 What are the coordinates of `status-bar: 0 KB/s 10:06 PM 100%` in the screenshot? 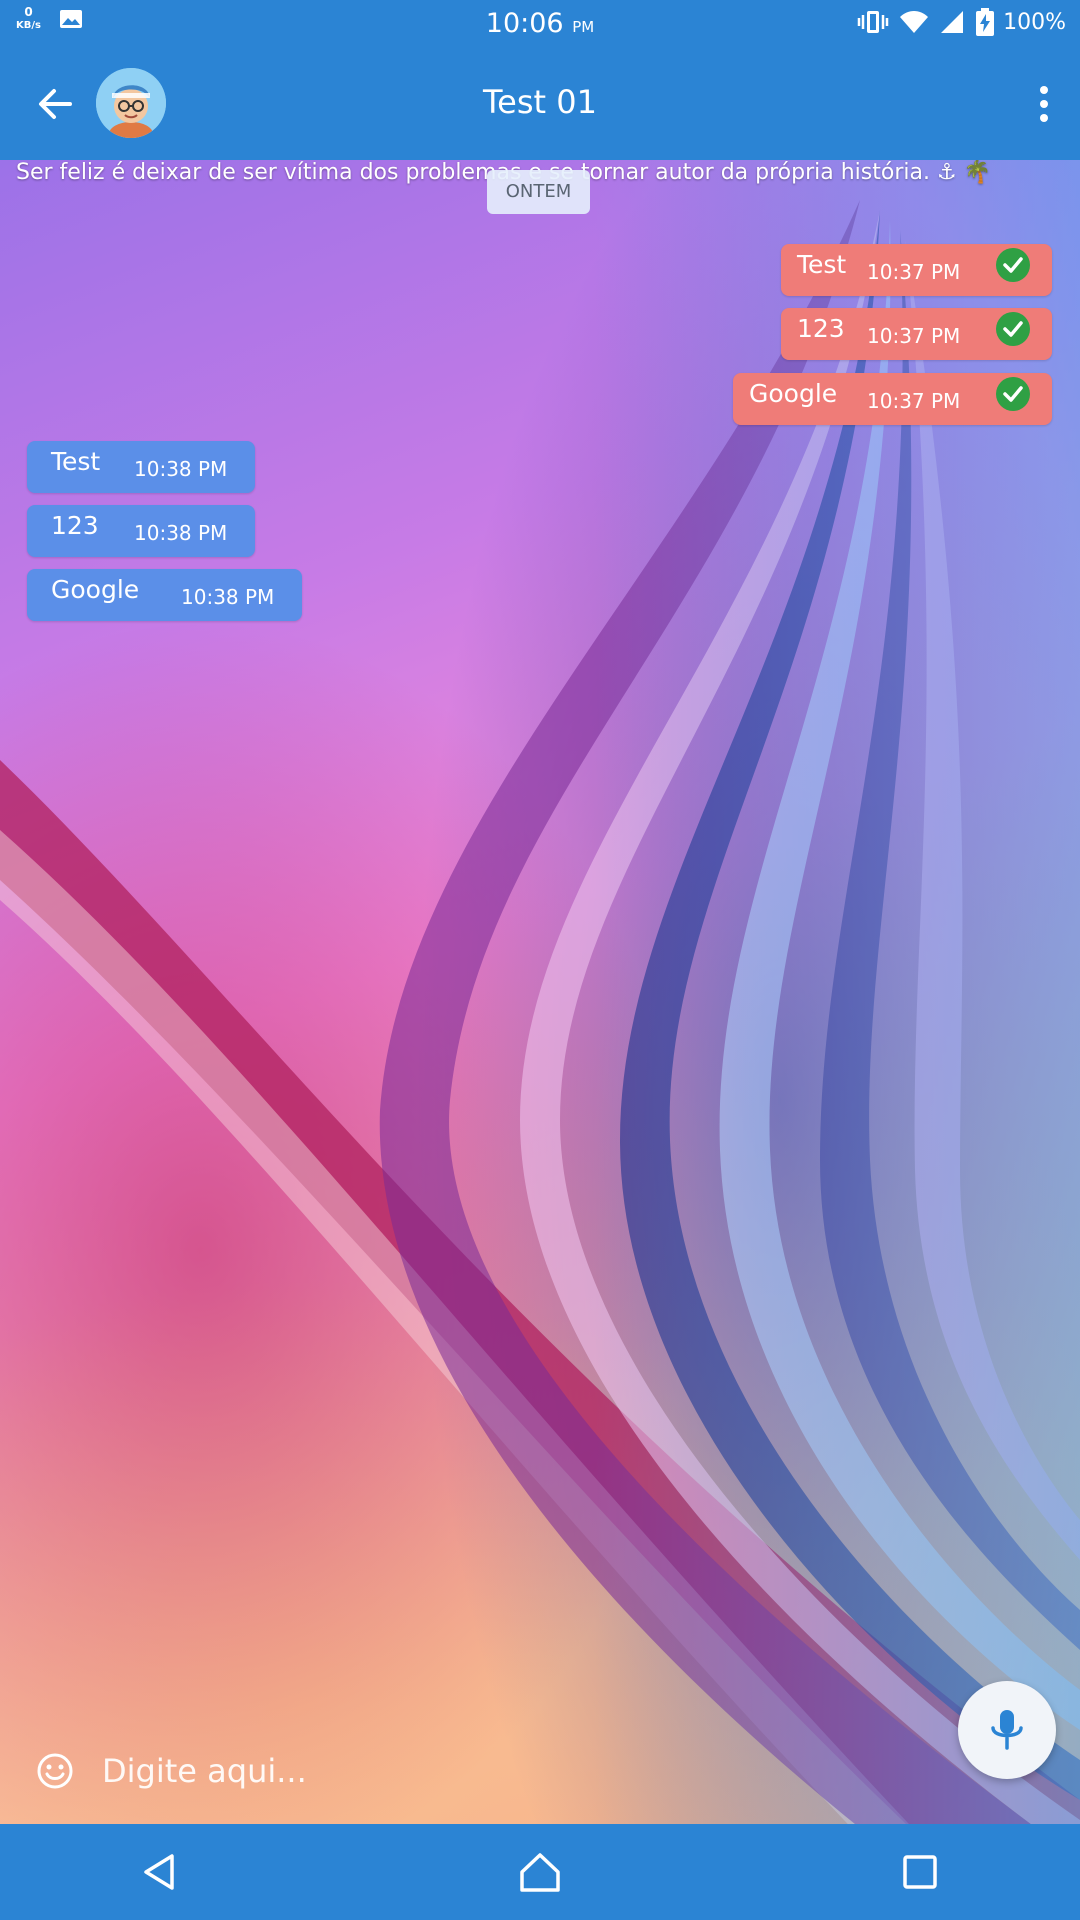 It's located at (540, 24).